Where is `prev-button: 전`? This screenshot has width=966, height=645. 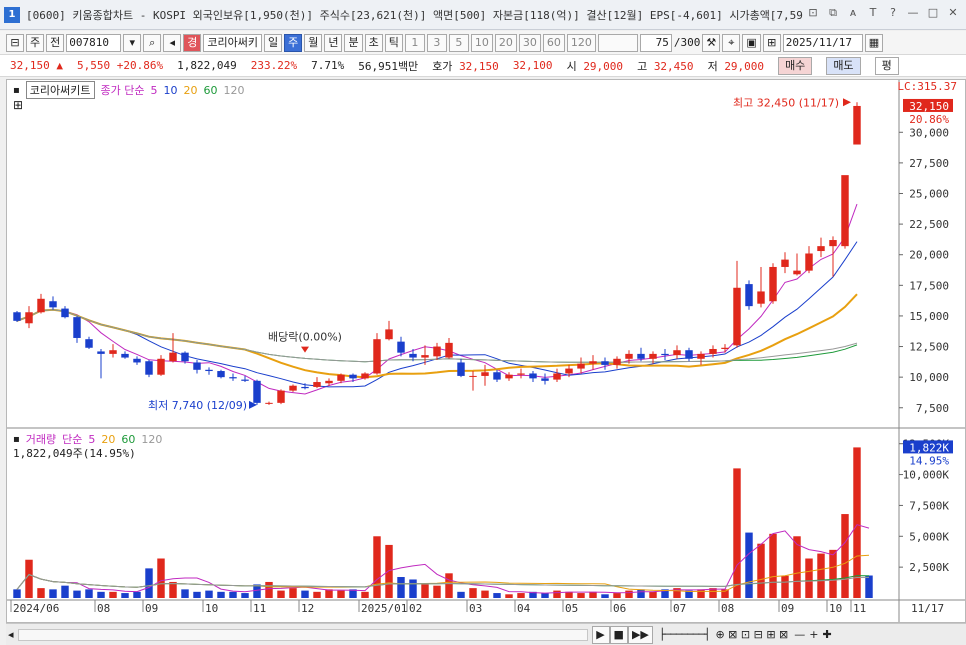 prev-button: 전 is located at coordinates (55, 42).